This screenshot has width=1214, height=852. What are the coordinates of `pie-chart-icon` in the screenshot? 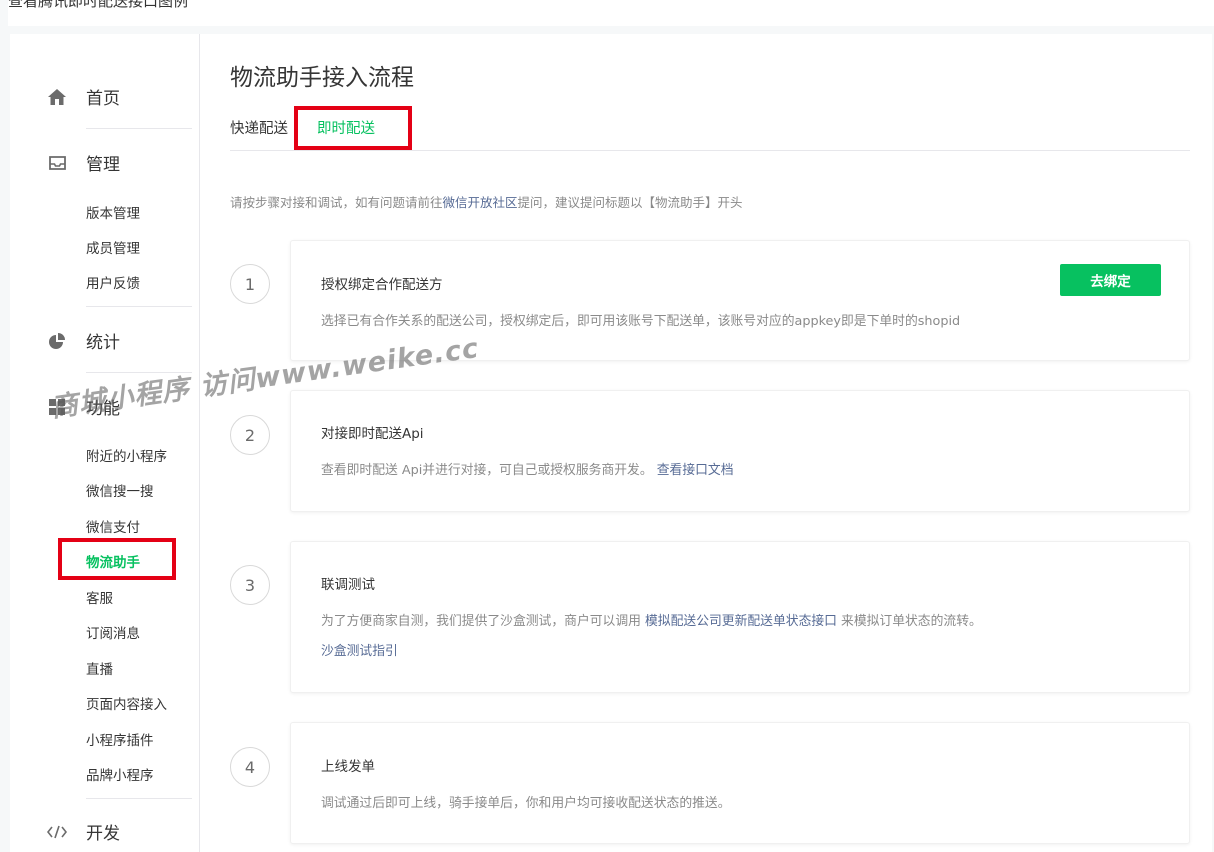 It's located at (57, 341).